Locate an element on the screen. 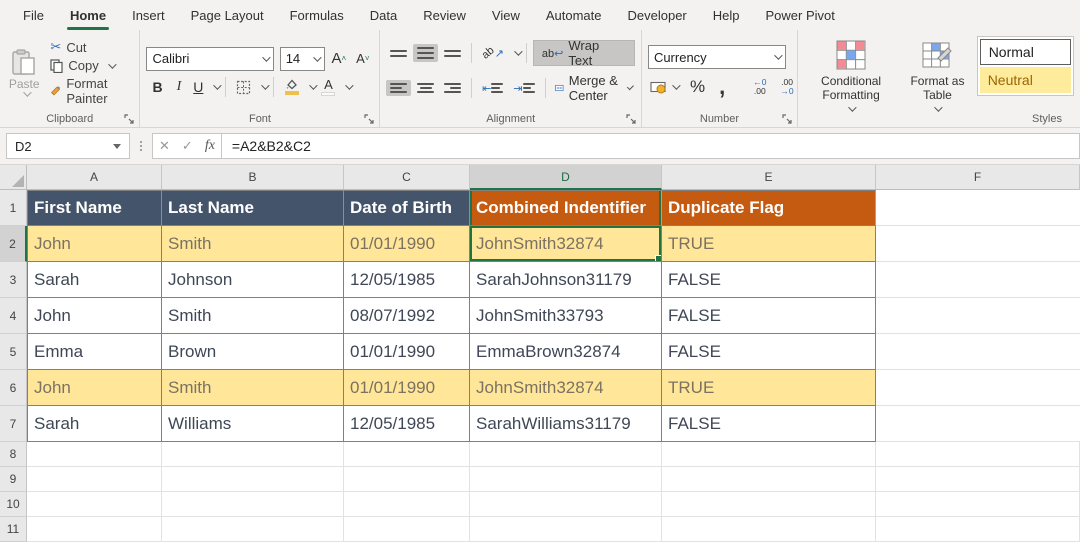  tab-formulas: Formulas is located at coordinates (317, 16).